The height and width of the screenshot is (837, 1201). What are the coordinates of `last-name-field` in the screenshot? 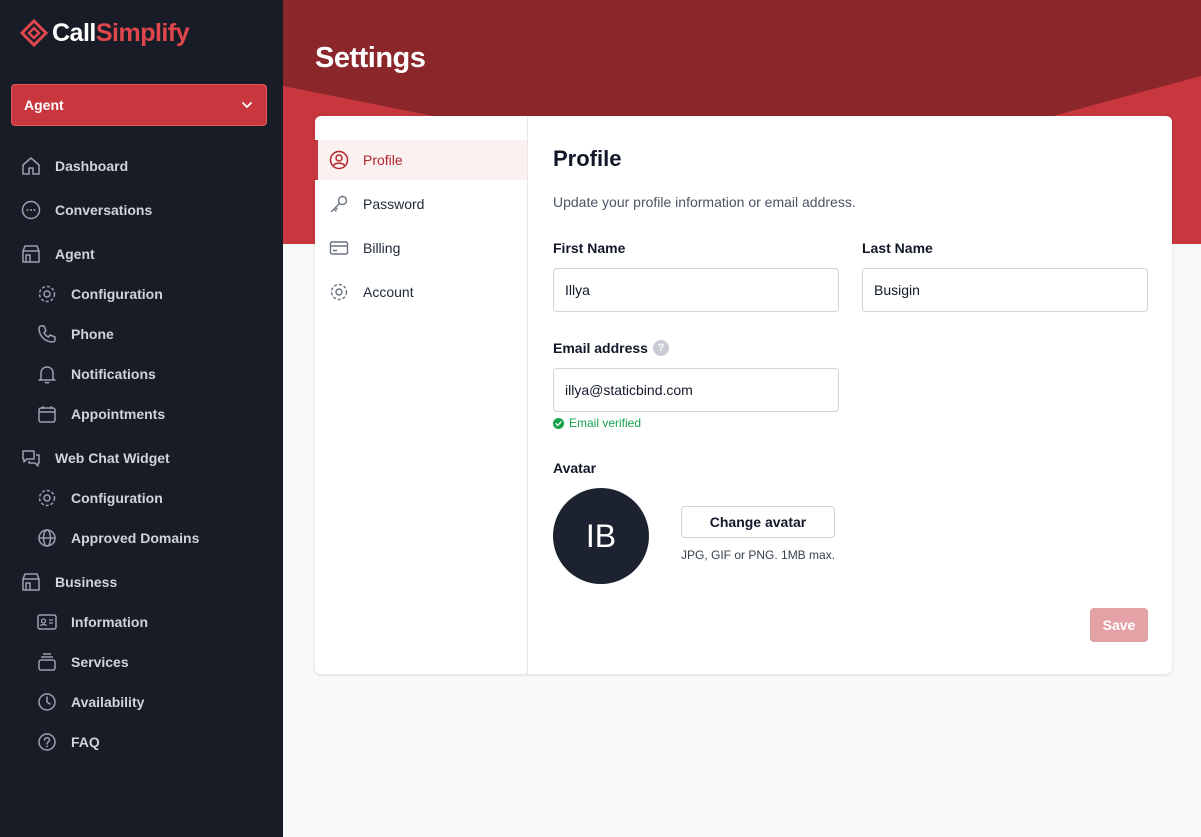 It's located at (1005, 290).